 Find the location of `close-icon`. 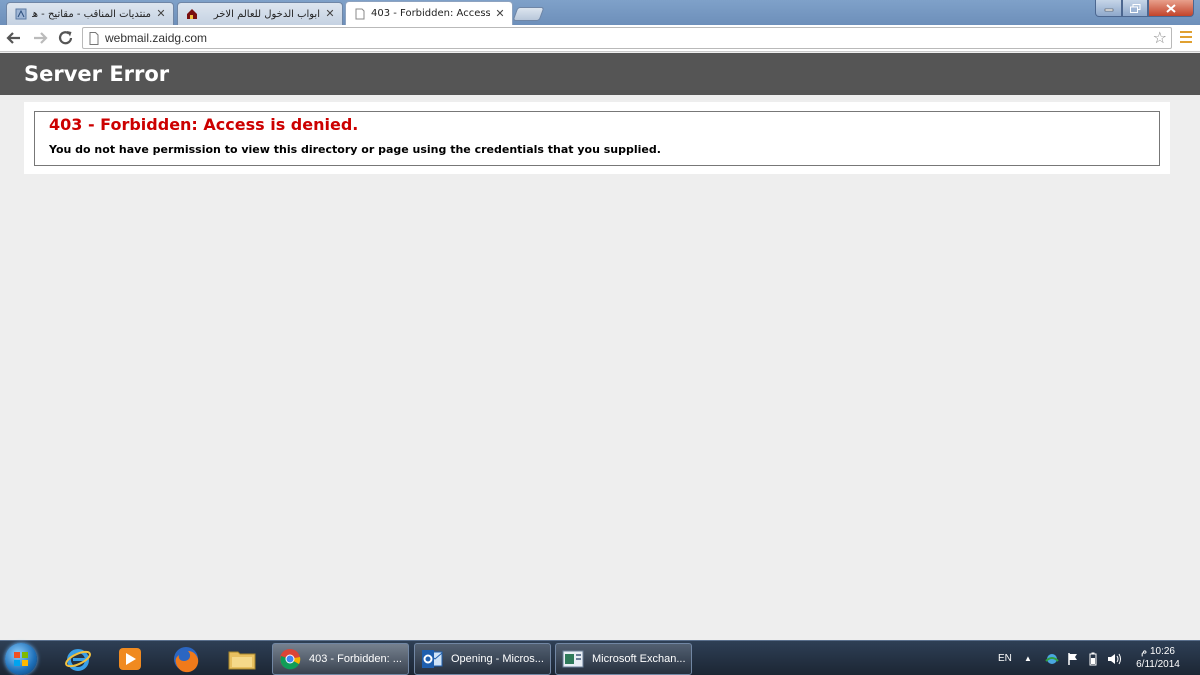

close-icon is located at coordinates (1171, 8).